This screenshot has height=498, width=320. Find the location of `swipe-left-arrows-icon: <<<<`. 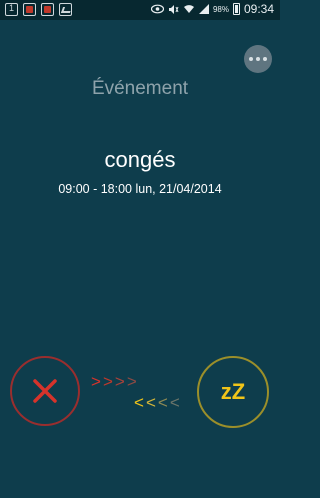

swipe-left-arrows-icon: <<<< is located at coordinates (158, 402).